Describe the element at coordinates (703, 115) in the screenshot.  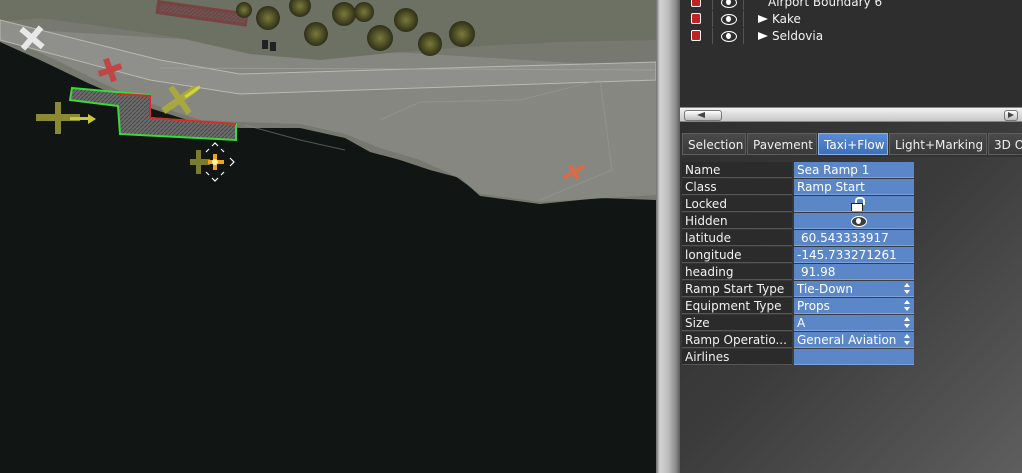
I see `scroll-left-arrow-icon` at that location.